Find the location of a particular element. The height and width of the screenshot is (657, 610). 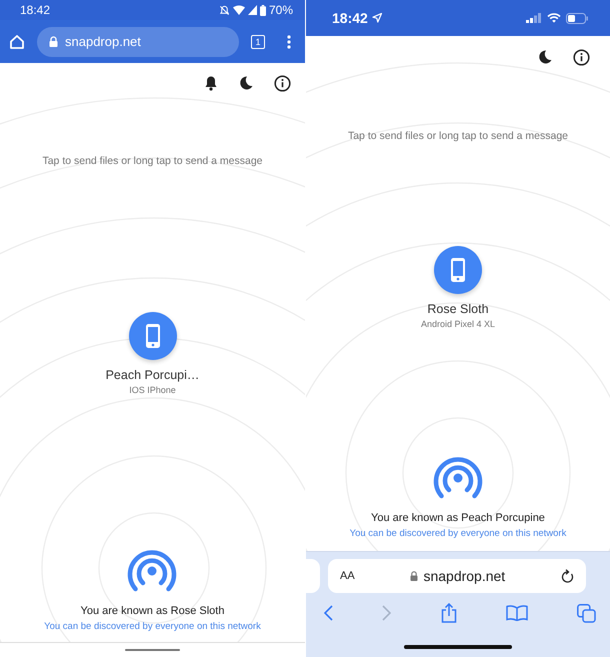

peer-name: Rose Sloth is located at coordinates (458, 309).